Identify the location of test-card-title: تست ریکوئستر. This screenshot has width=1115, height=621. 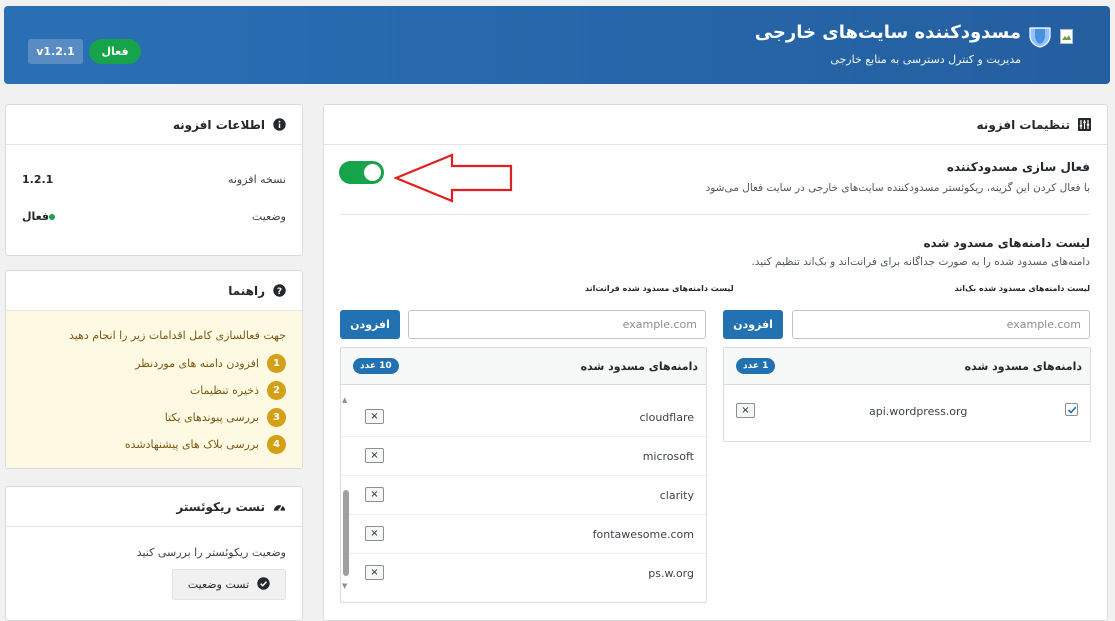
(220, 506).